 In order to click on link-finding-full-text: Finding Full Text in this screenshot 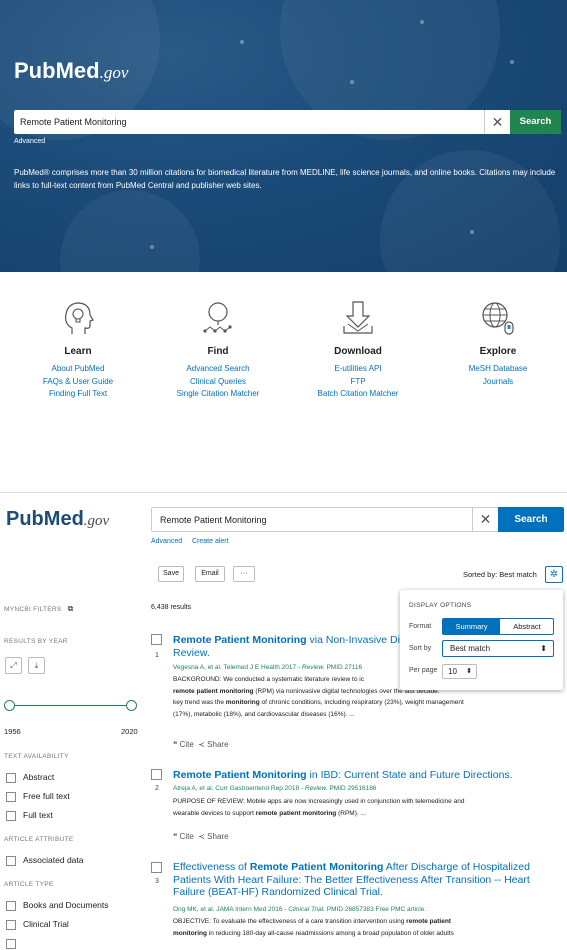, I will do `click(78, 394)`.